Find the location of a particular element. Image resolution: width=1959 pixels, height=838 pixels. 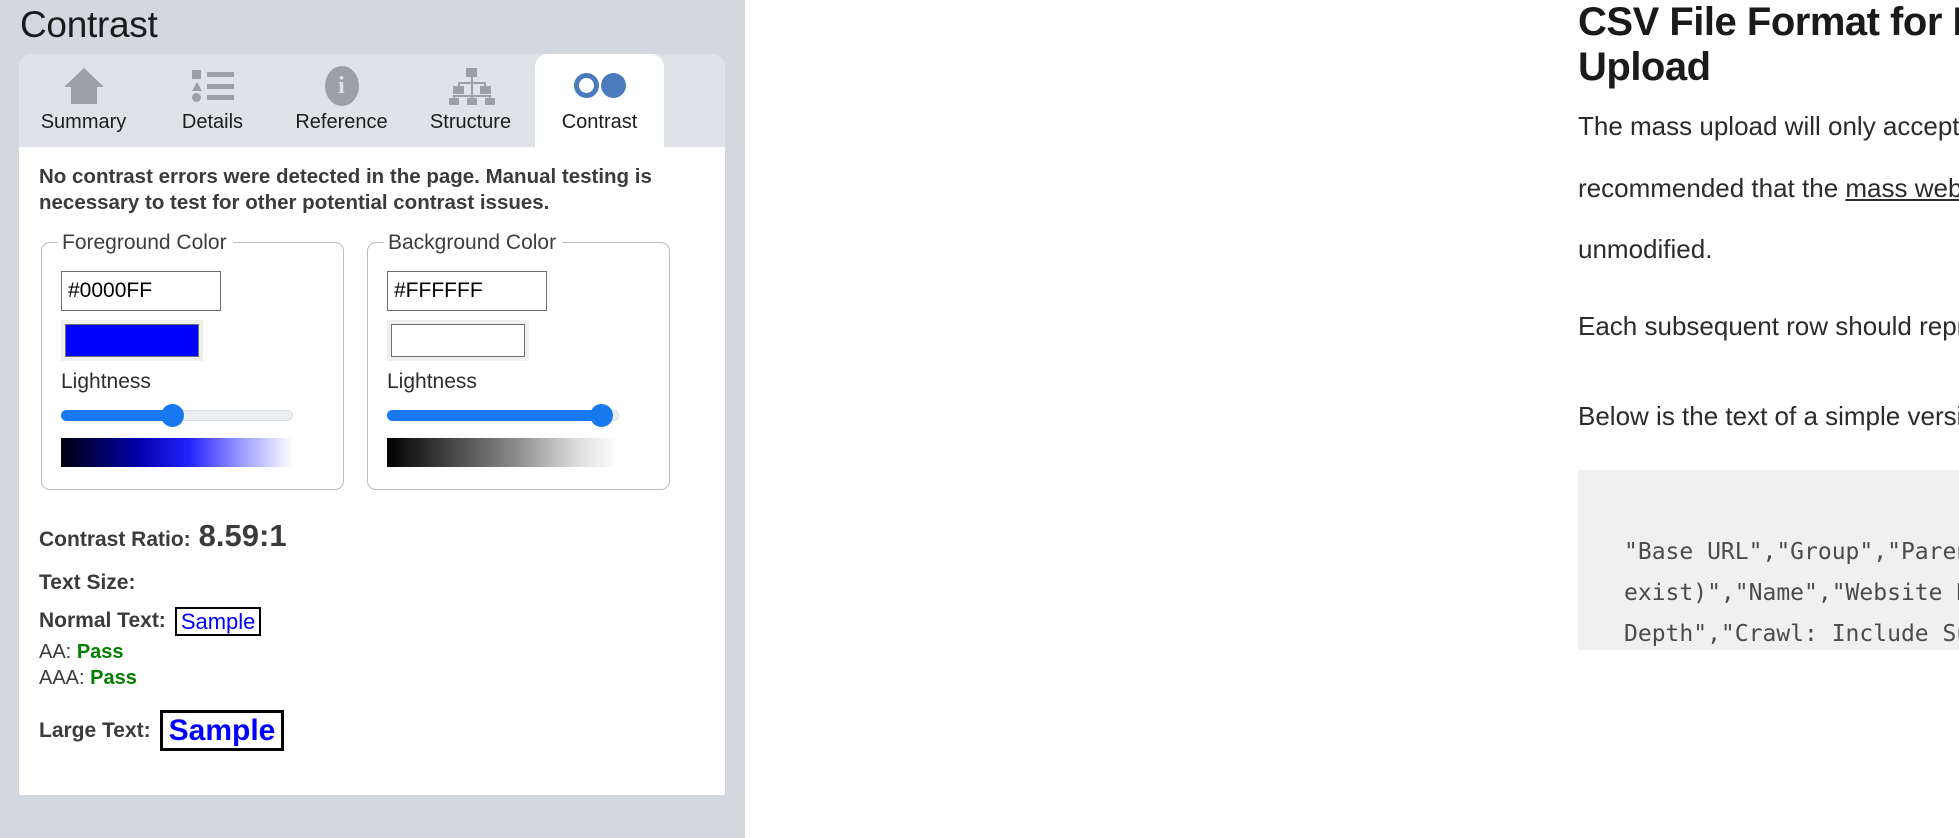

tab-details-label: Details is located at coordinates (212, 121).